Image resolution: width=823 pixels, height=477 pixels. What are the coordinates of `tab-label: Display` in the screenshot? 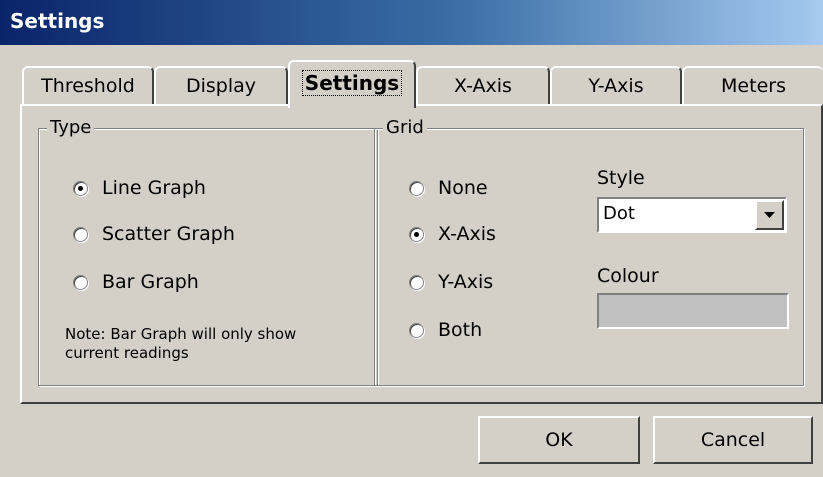 It's located at (221, 86).